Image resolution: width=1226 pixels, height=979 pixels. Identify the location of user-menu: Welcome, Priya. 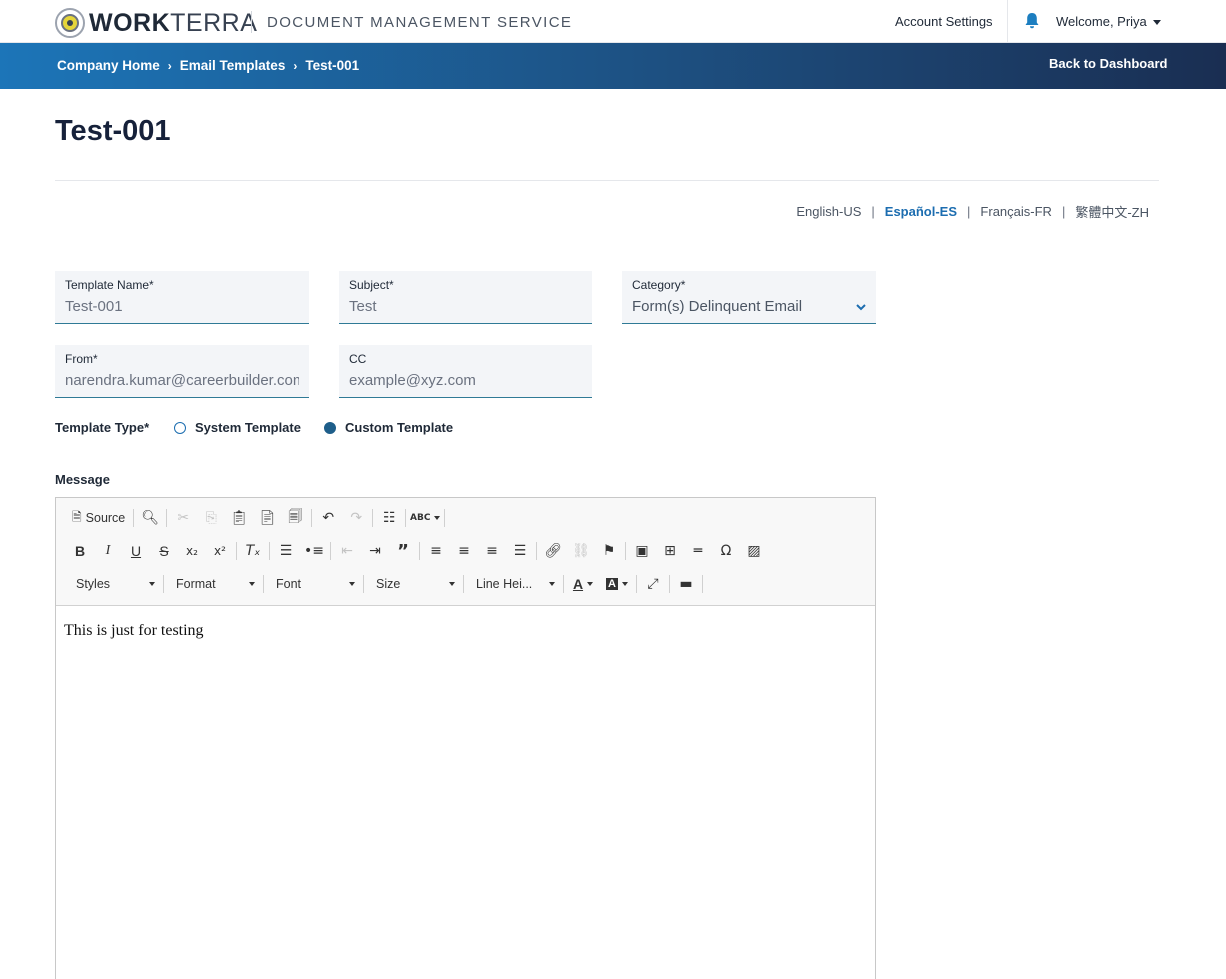
(1108, 21).